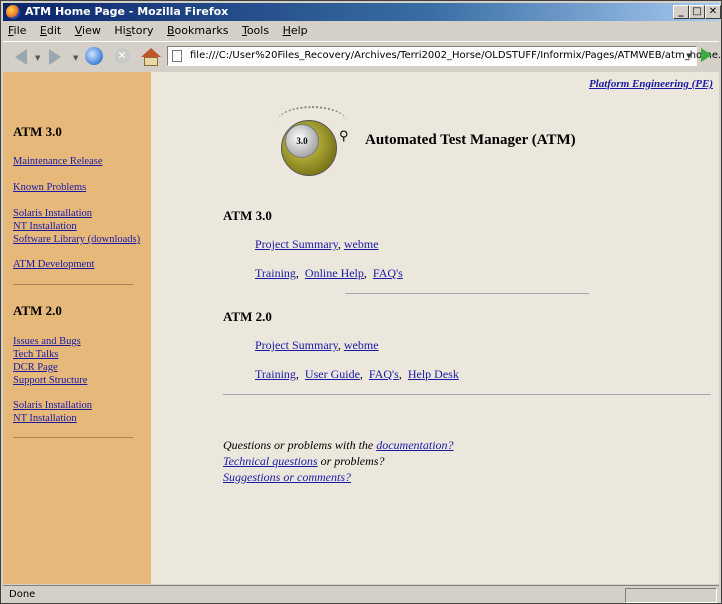  I want to click on atm3-links-row2: Training, Online Help, FAQ's, so click(329, 273).